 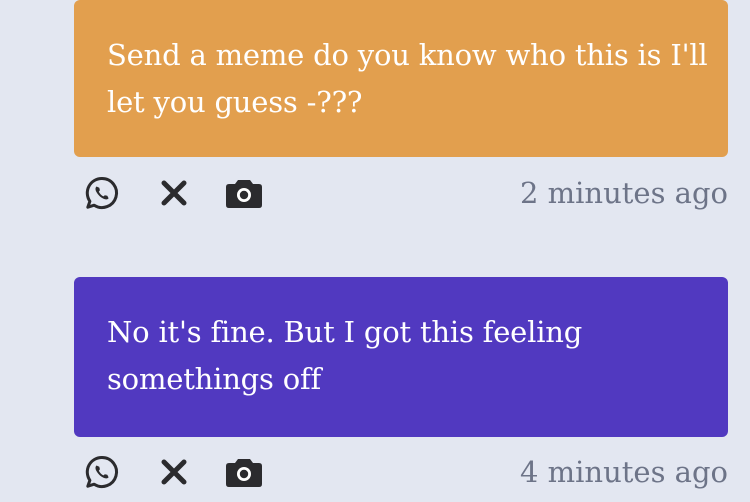 I want to click on message-actions: 4 minutes ago, so click(x=401, y=477).